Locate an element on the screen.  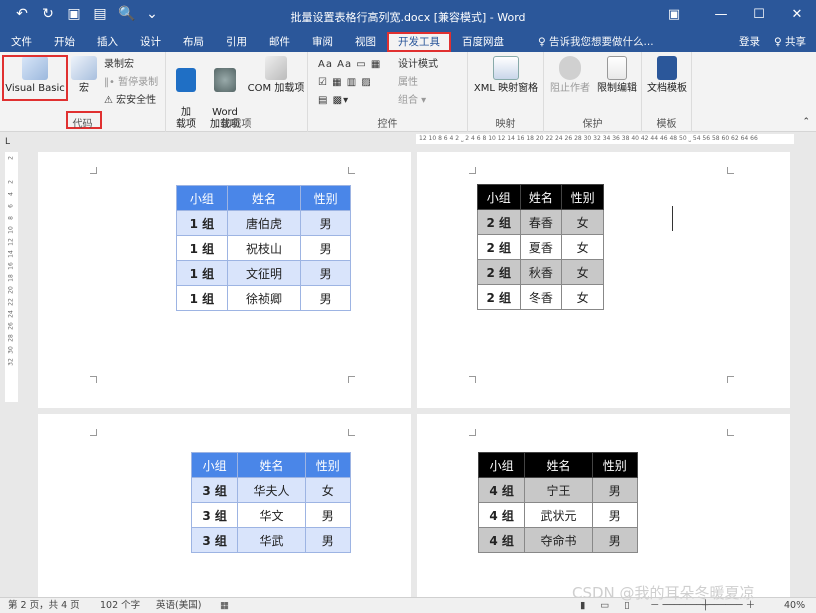
language-indicator: 英语(美国) is located at coordinates (178, 605).